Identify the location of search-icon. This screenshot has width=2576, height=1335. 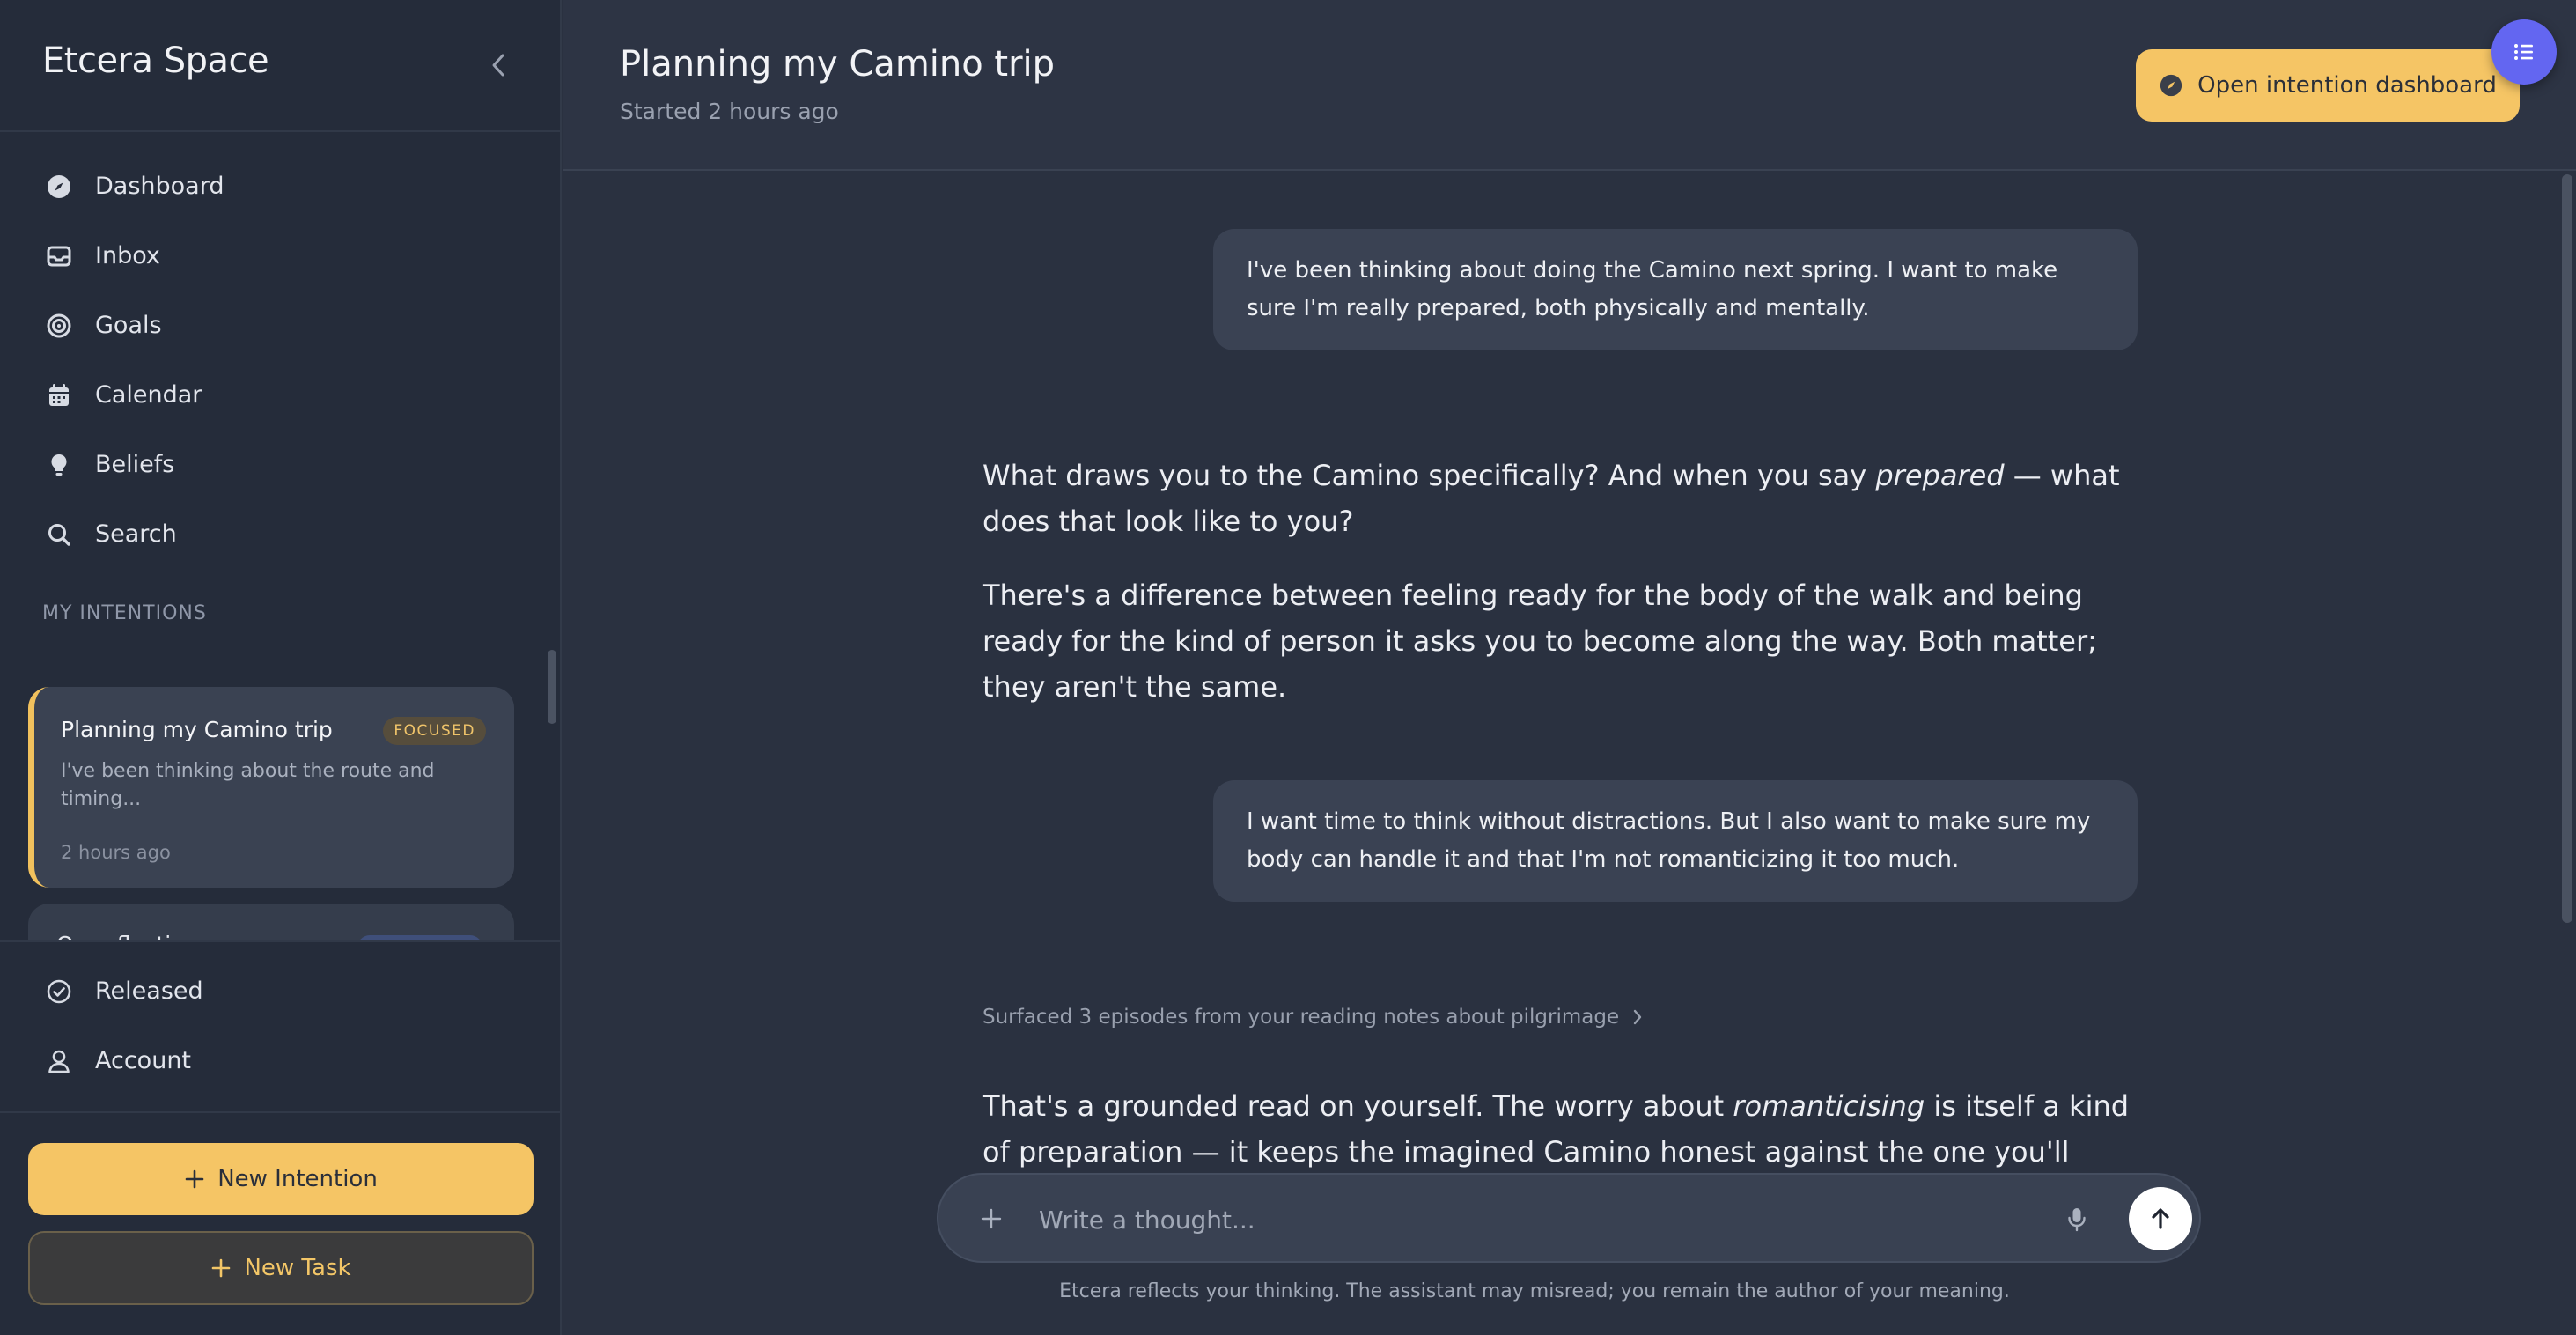
(59, 535).